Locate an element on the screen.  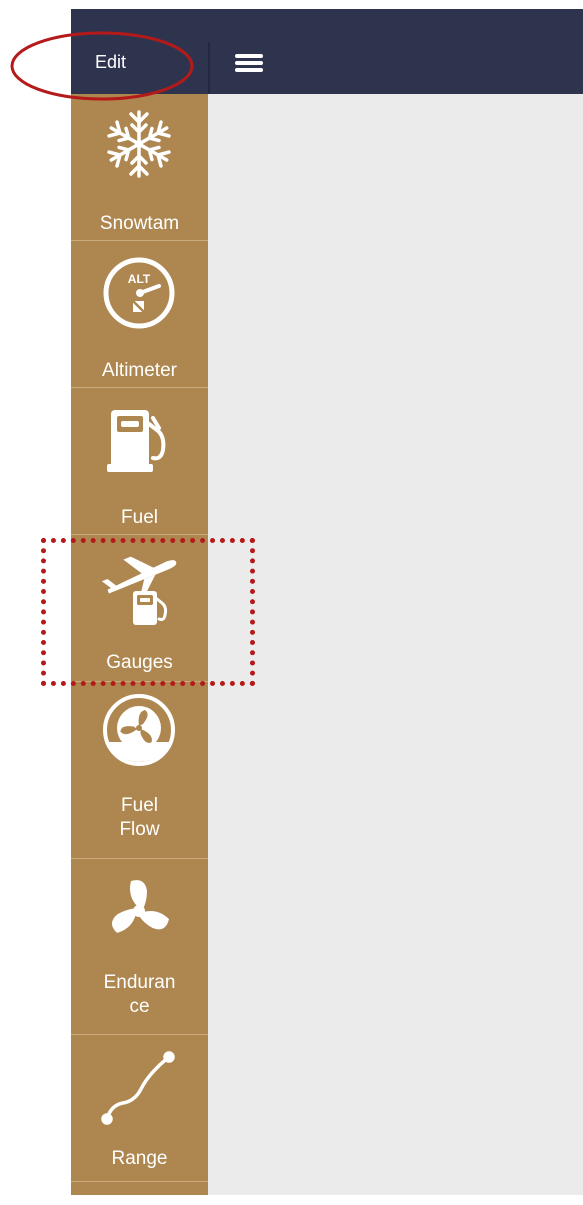
sidebar-item-label: Fuel Flow is located at coordinates (139, 817).